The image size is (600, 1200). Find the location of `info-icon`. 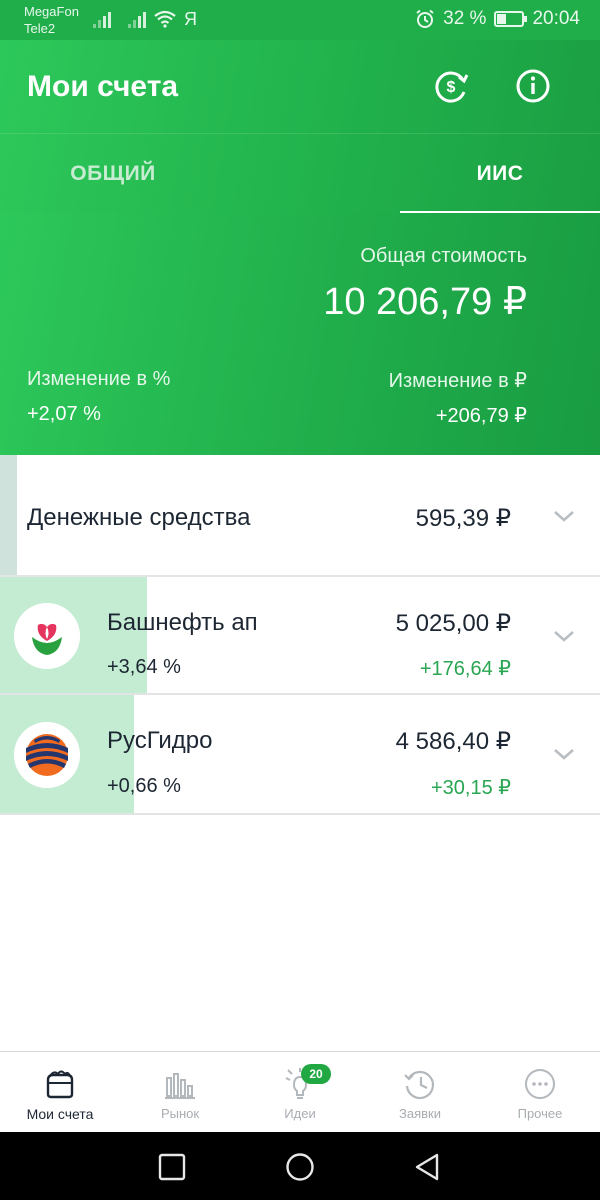

info-icon is located at coordinates (533, 86).